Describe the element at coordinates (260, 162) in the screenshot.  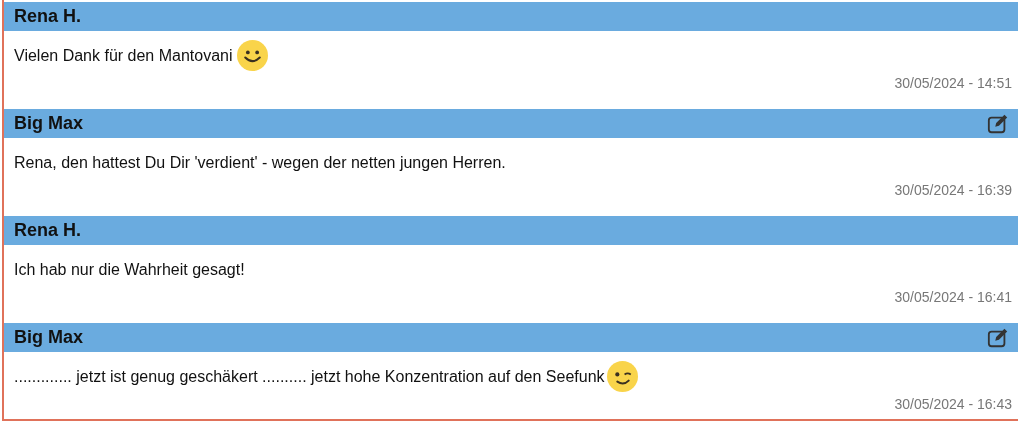
I see `message-text: Rena, den hattest Du Dir 'verdient' - wegen der netten jungen Herren.` at that location.